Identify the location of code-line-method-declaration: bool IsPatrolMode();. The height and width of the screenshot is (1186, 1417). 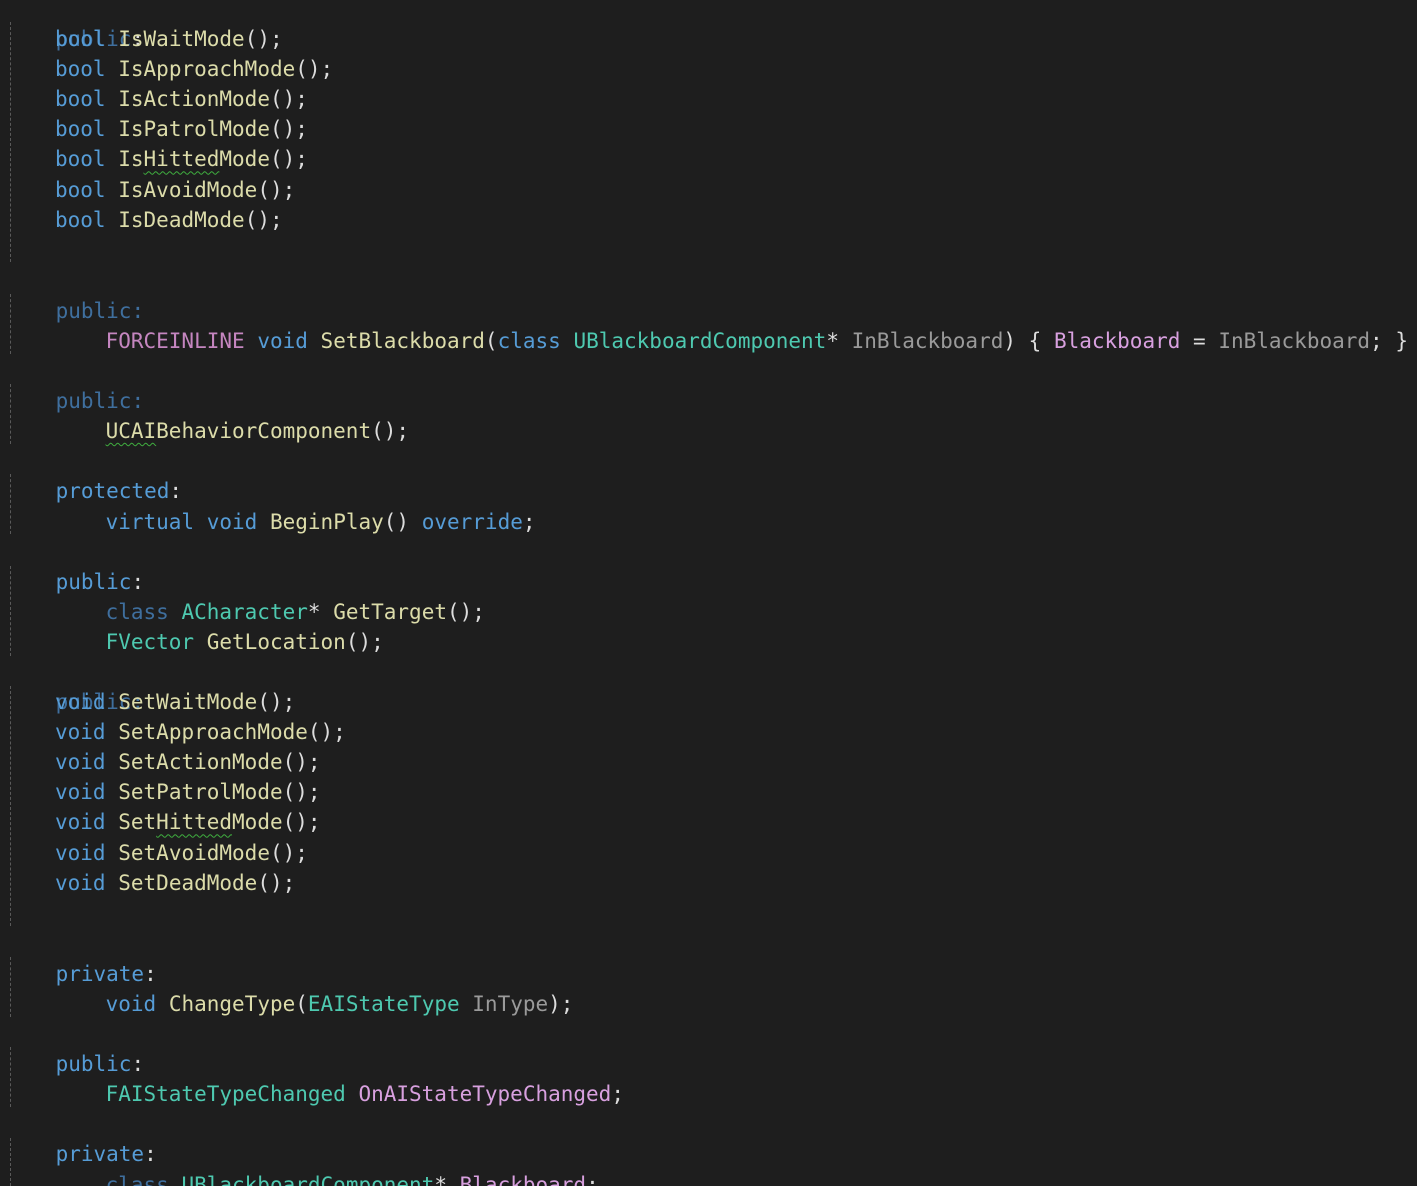
(156, 129).